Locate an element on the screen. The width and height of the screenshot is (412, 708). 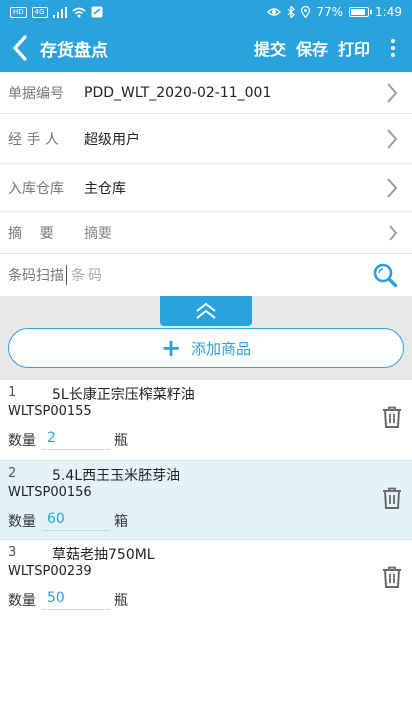
qty-input: 60 is located at coordinates (76, 519).